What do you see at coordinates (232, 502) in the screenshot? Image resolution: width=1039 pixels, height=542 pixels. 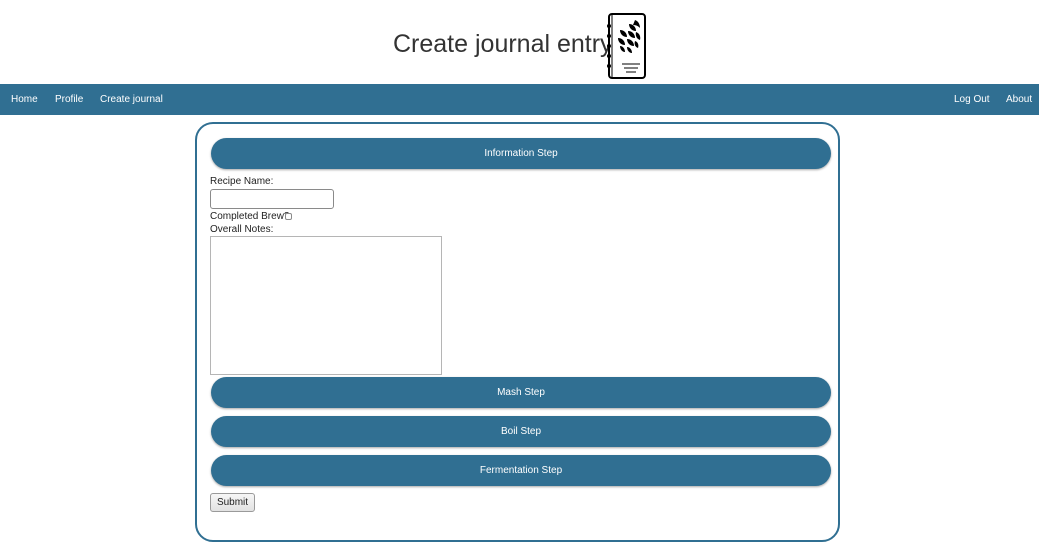 I see `submit-button: Submit` at bounding box center [232, 502].